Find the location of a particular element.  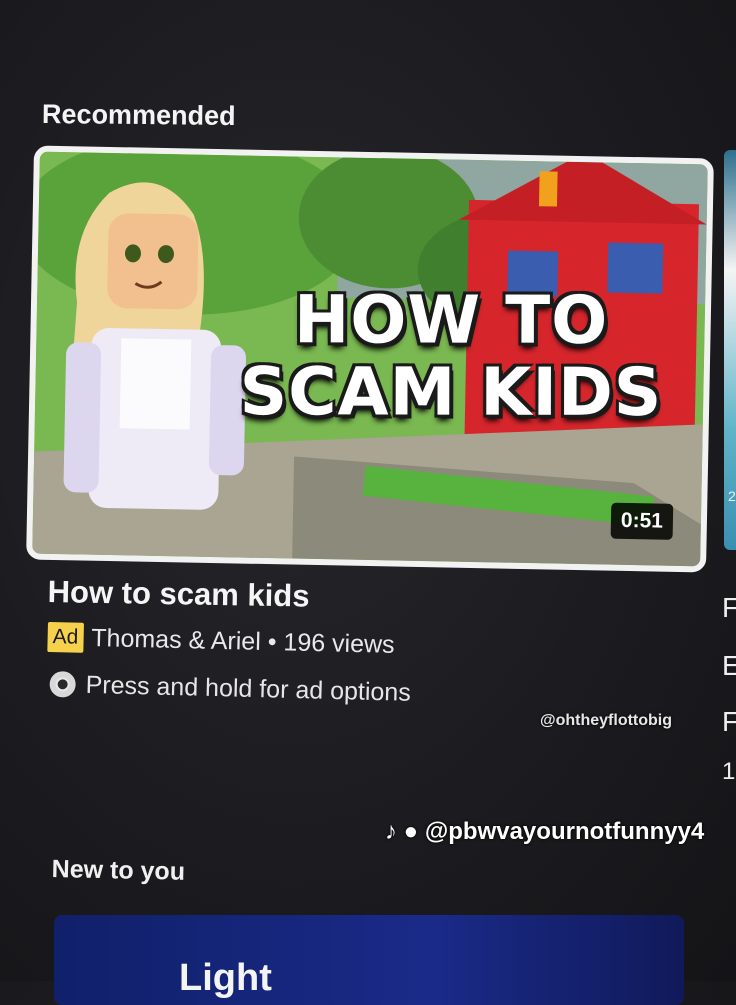

tiktok-icon: ♪ is located at coordinates (391, 831).